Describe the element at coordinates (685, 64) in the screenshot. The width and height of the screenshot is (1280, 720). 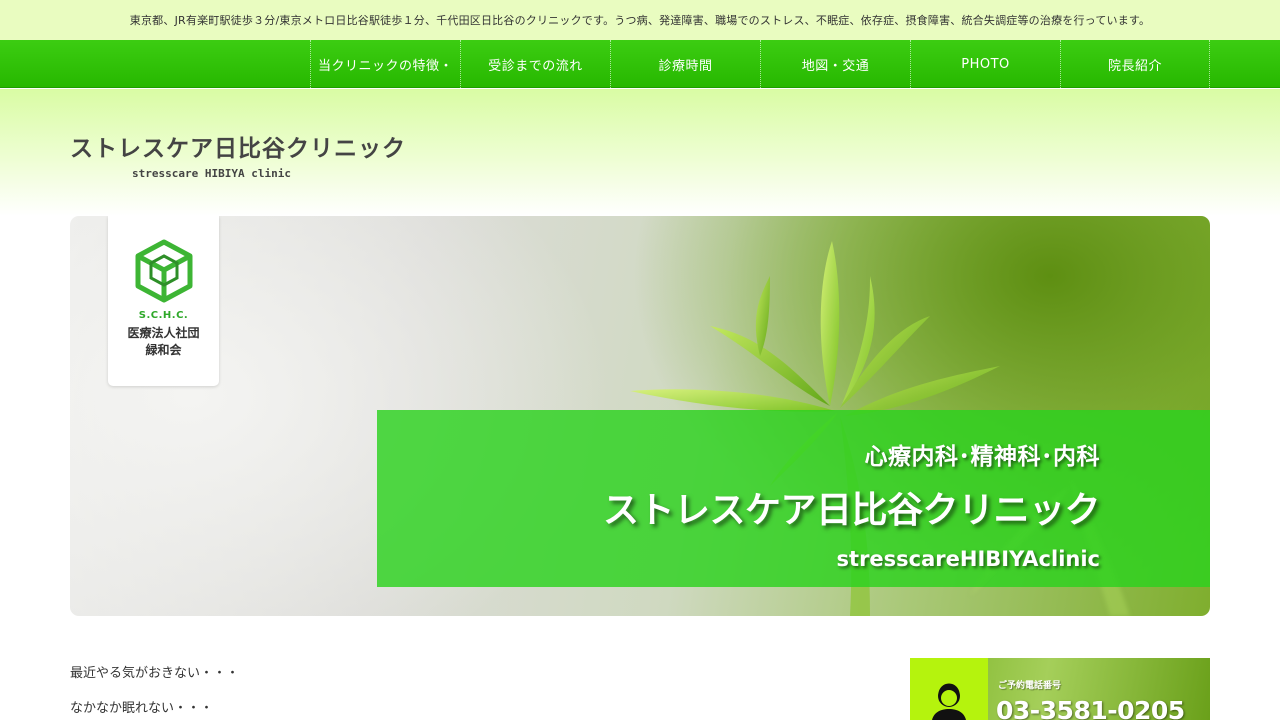
I see `nav-item-hours: 診療時間` at that location.